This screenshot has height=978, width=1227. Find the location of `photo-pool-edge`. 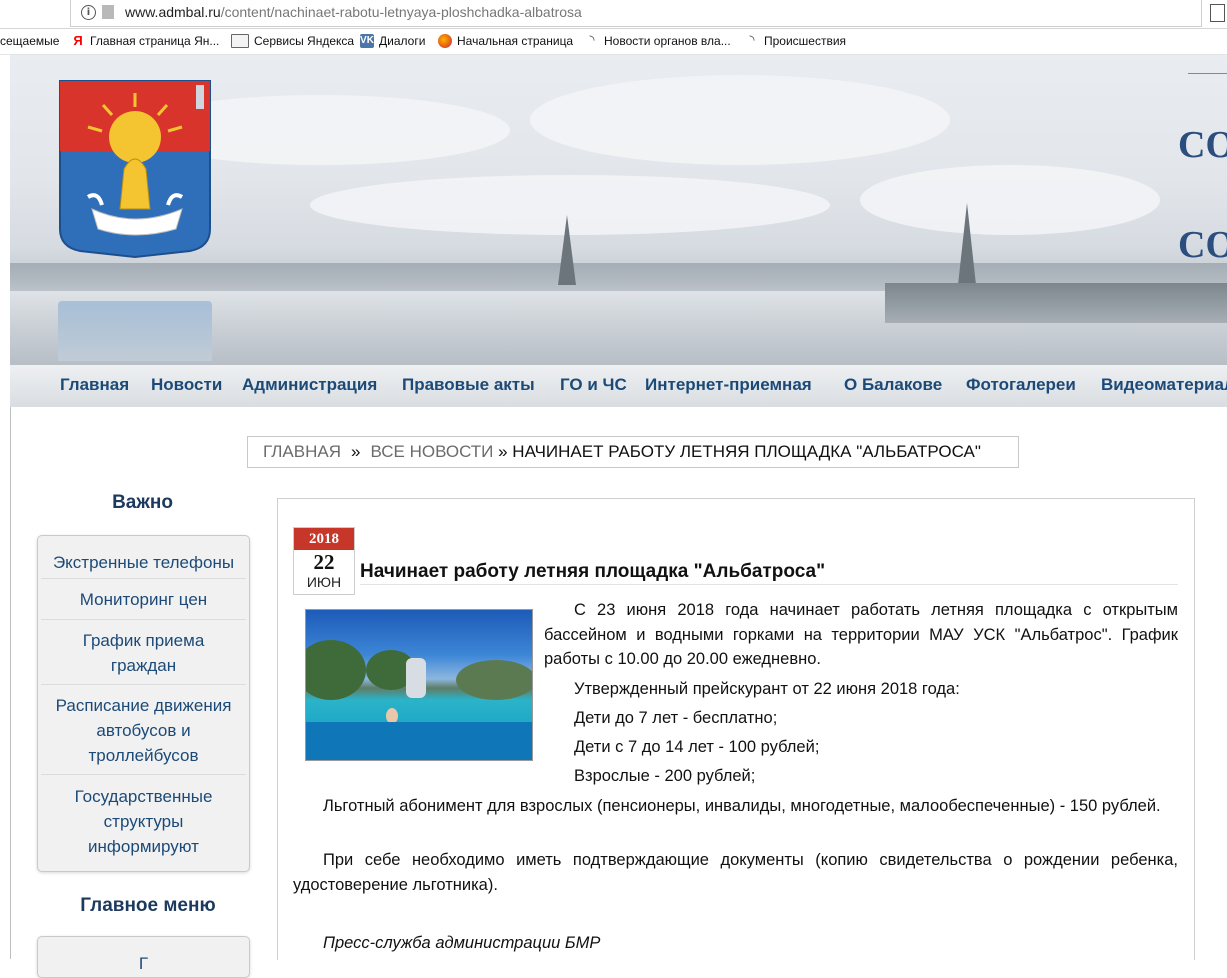

photo-pool-edge is located at coordinates (419, 741).